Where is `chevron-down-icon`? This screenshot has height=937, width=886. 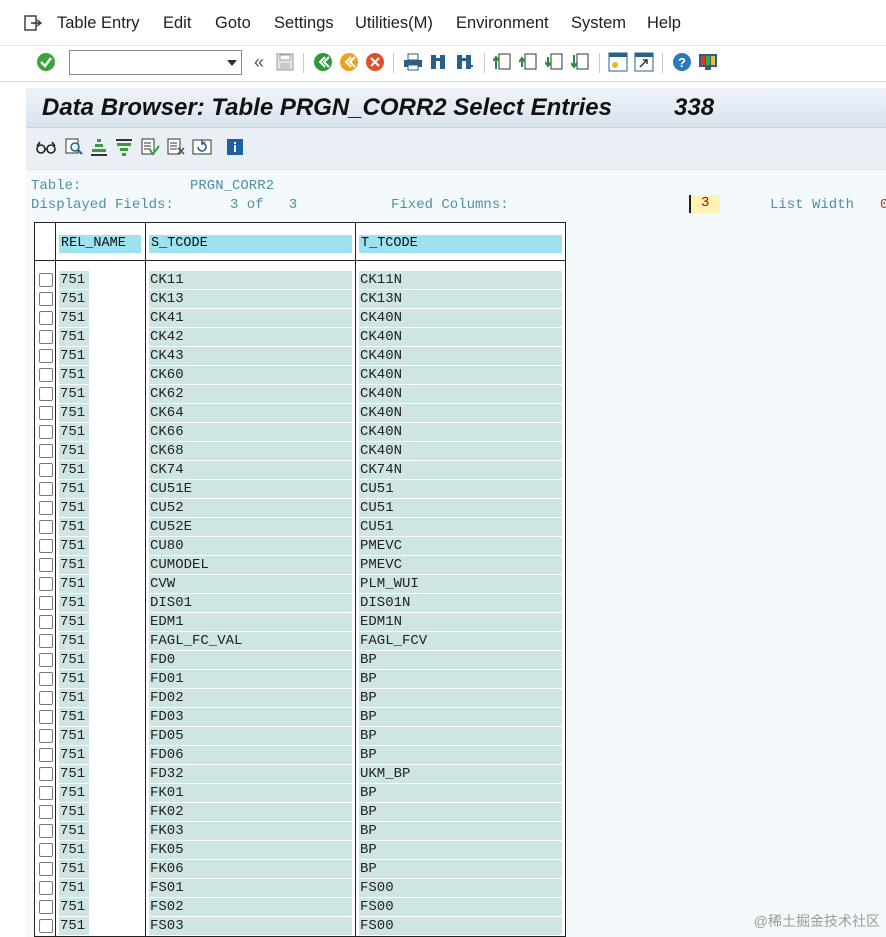
chevron-down-icon is located at coordinates (232, 63).